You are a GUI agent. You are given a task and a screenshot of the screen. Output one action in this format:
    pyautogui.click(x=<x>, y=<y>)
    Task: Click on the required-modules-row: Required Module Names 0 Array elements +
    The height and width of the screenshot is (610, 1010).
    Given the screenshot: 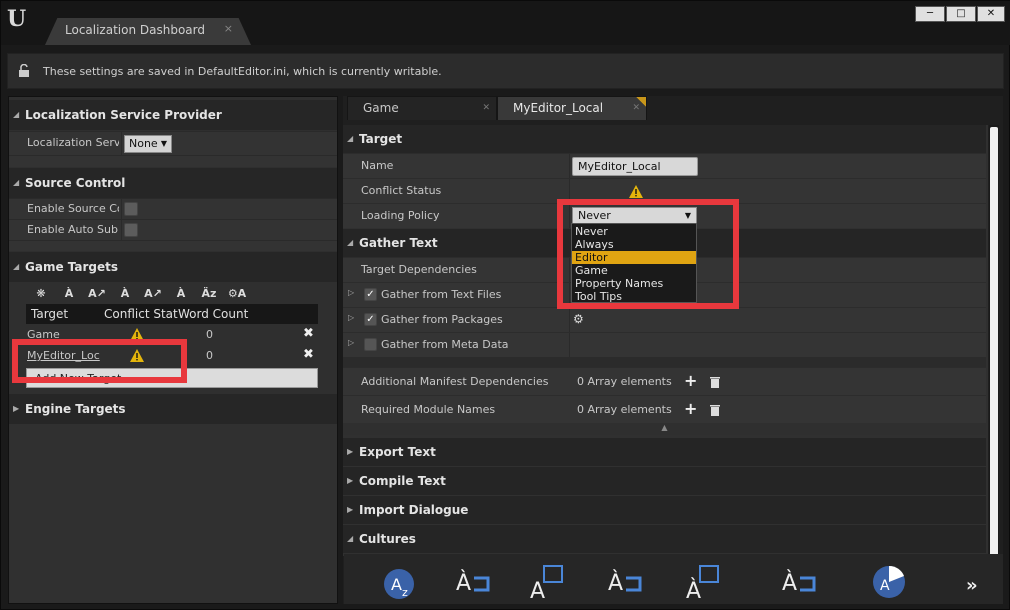 What is the action you would take?
    pyautogui.click(x=664, y=409)
    